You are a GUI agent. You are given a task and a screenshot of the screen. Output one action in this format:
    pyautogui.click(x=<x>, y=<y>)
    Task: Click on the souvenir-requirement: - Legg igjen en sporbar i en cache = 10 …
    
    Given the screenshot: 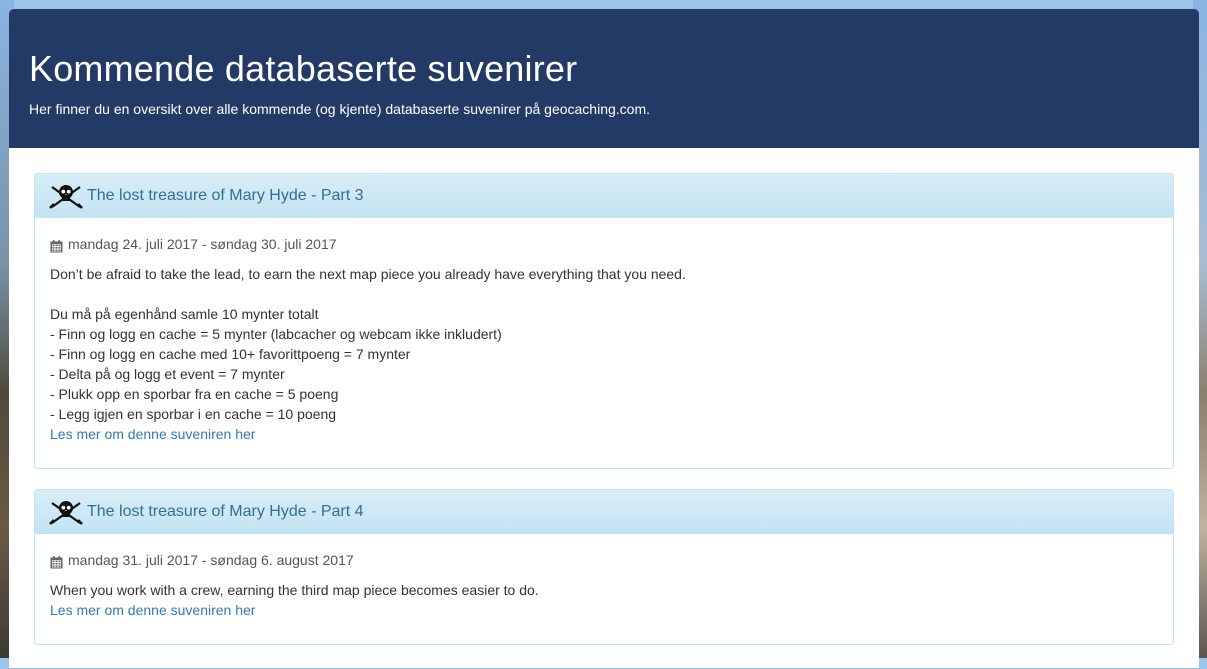 What is the action you would take?
    pyautogui.click(x=193, y=414)
    